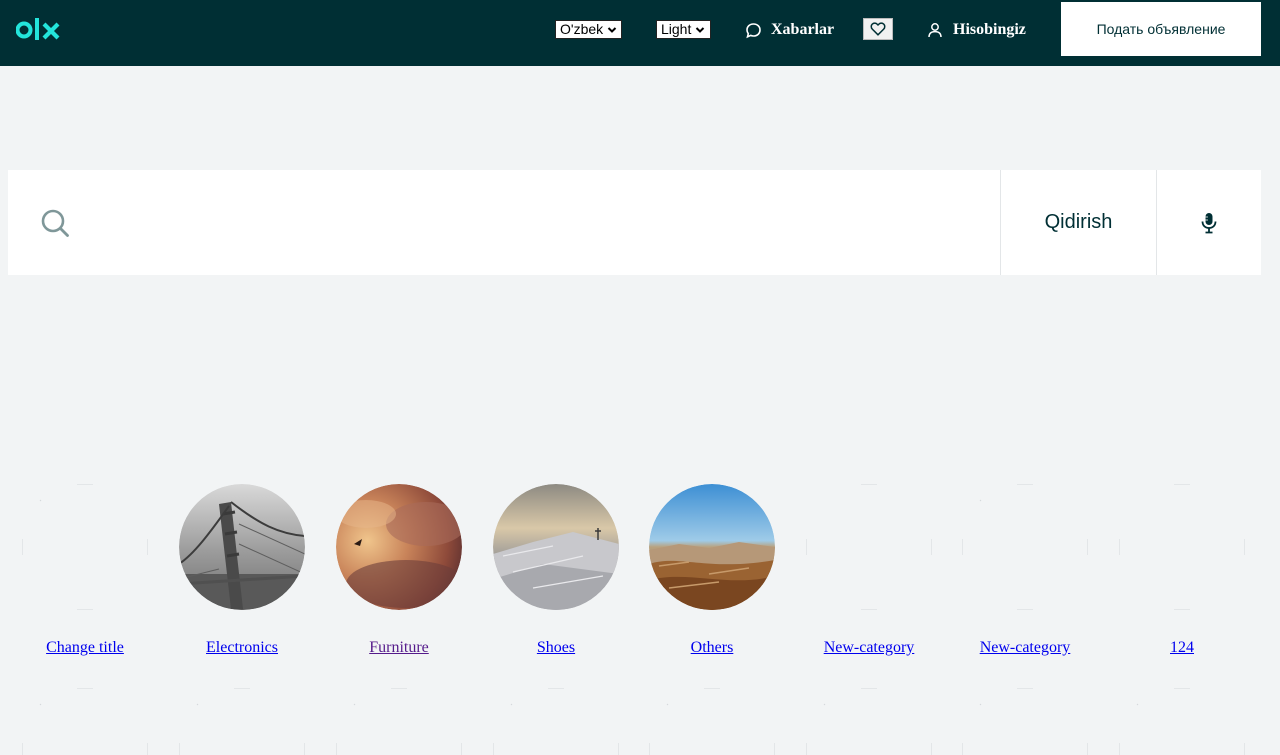 The height and width of the screenshot is (755, 1280). I want to click on category-link-others: Others, so click(712, 648).